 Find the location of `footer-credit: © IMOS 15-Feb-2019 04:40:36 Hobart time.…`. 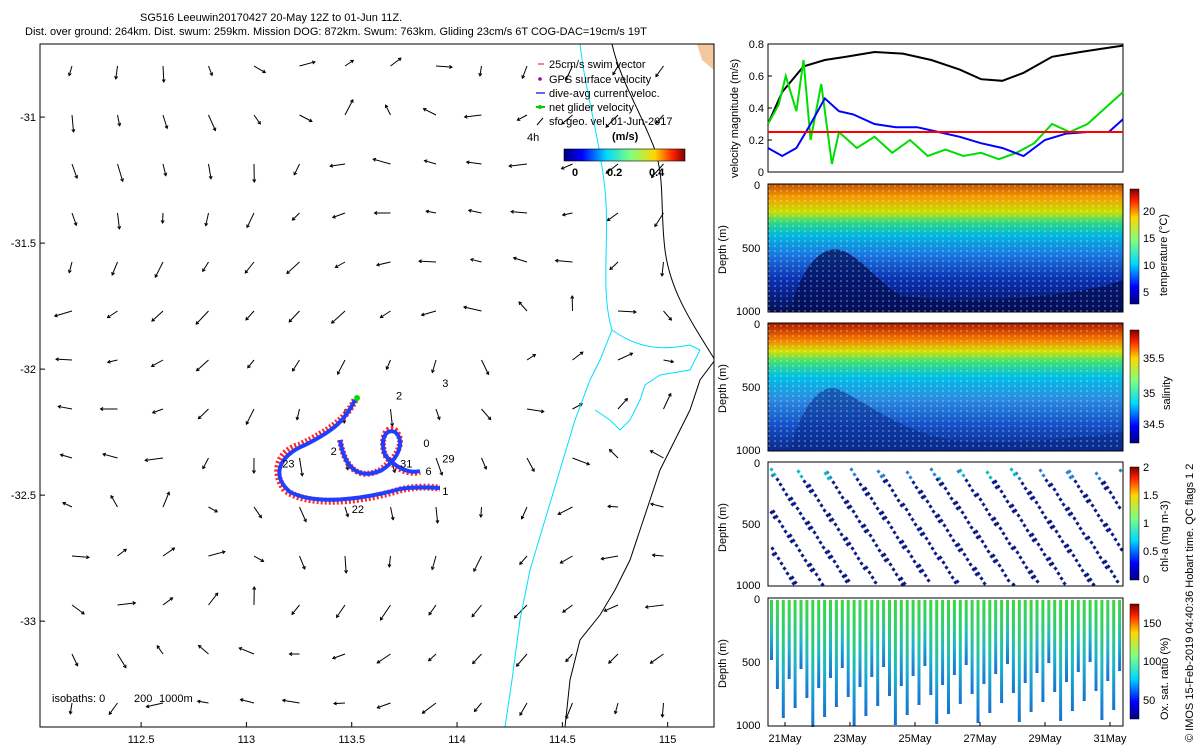

footer-credit: © IMOS 15-Feb-2019 04:40:36 Hobart time.… is located at coordinates (1190, 603).